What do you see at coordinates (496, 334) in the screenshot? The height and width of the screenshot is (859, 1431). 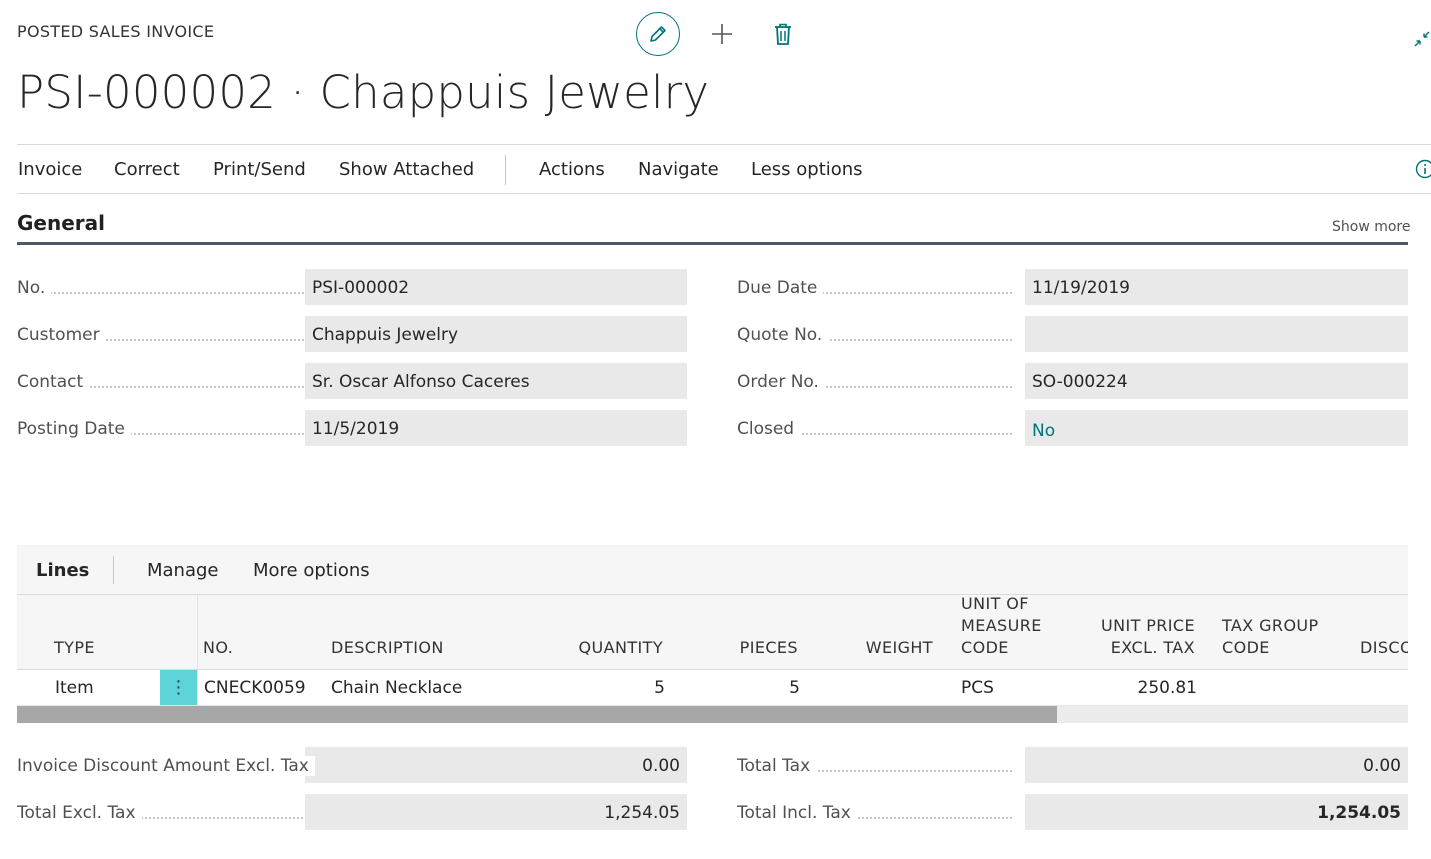 I see `customer-value: Chappuis Jewelry` at bounding box center [496, 334].